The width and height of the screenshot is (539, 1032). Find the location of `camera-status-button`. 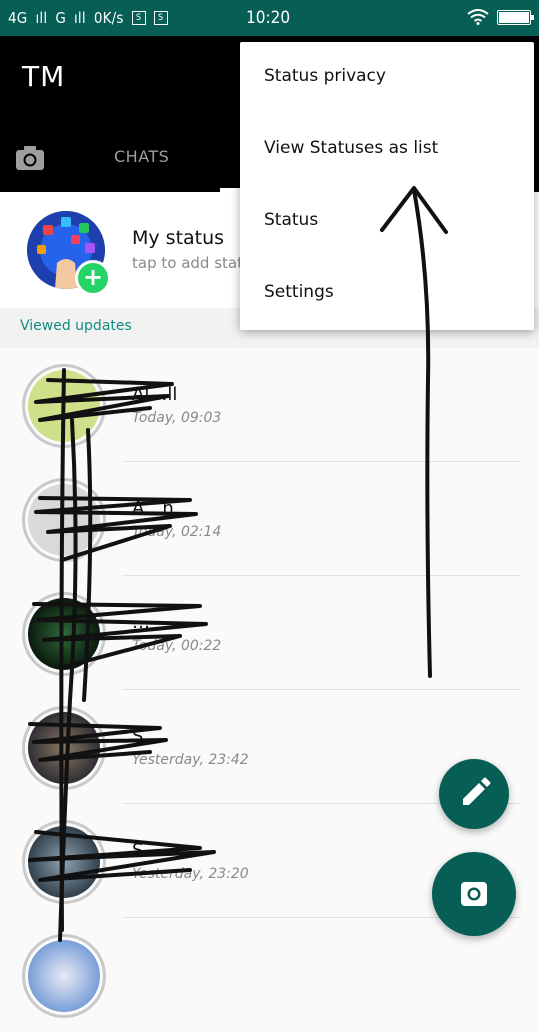

camera-status-button is located at coordinates (474, 894).